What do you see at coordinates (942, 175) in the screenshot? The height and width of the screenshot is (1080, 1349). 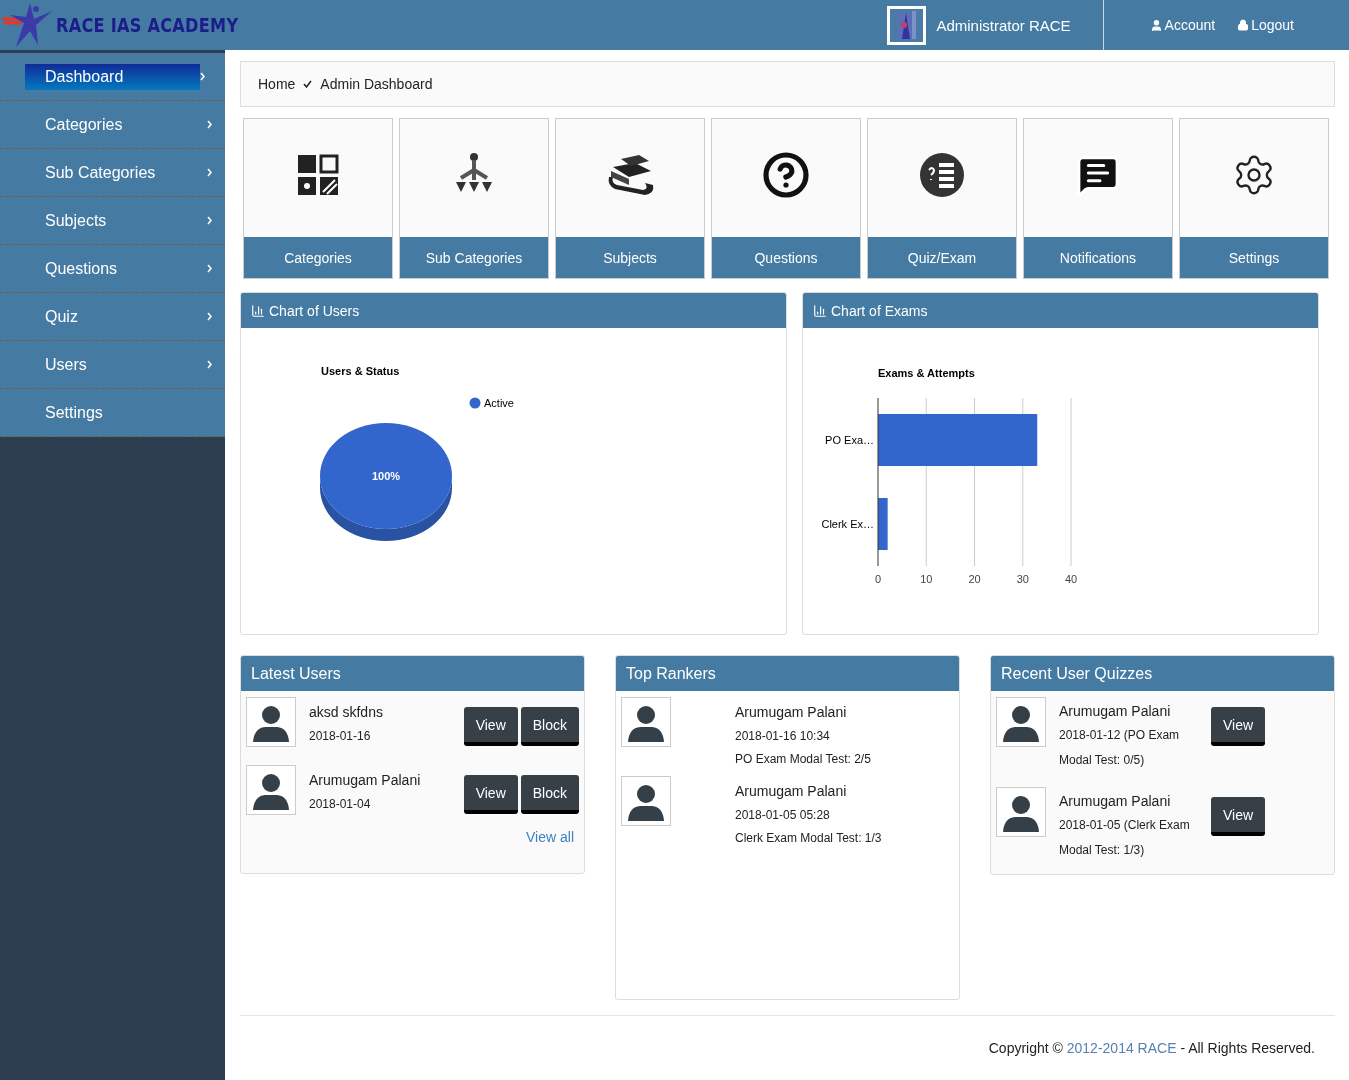 I see `quiz-list-icon` at bounding box center [942, 175].